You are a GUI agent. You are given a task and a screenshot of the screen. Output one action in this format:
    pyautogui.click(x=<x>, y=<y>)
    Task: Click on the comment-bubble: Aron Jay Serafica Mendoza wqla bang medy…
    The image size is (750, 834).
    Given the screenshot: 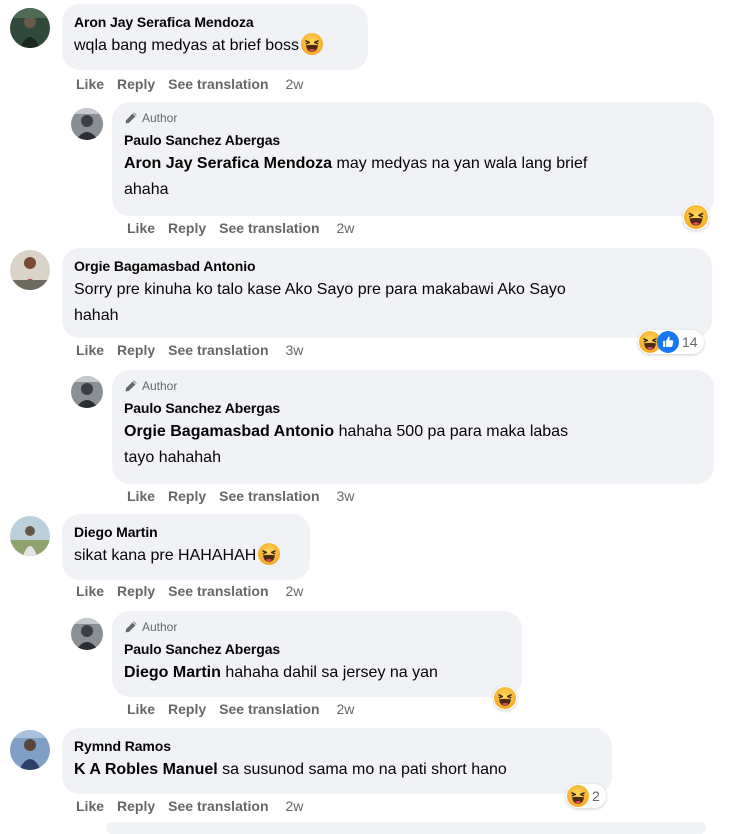 What is the action you would take?
    pyautogui.click(x=215, y=37)
    